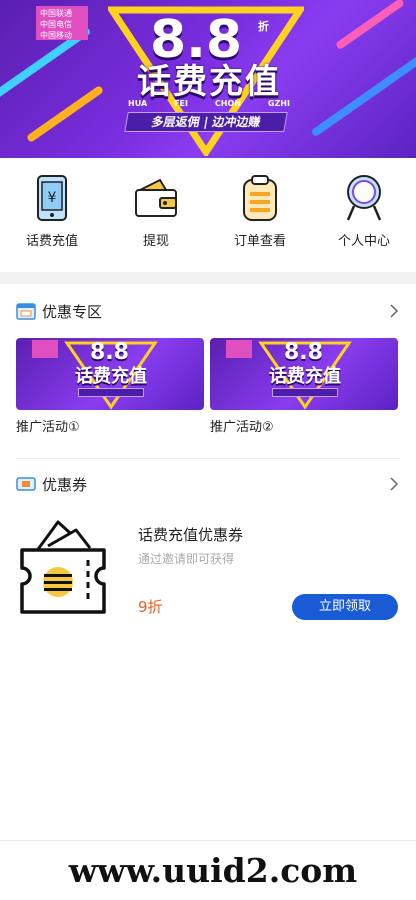 The height and width of the screenshot is (900, 416). I want to click on coupon-ticket-icon, so click(63, 567).